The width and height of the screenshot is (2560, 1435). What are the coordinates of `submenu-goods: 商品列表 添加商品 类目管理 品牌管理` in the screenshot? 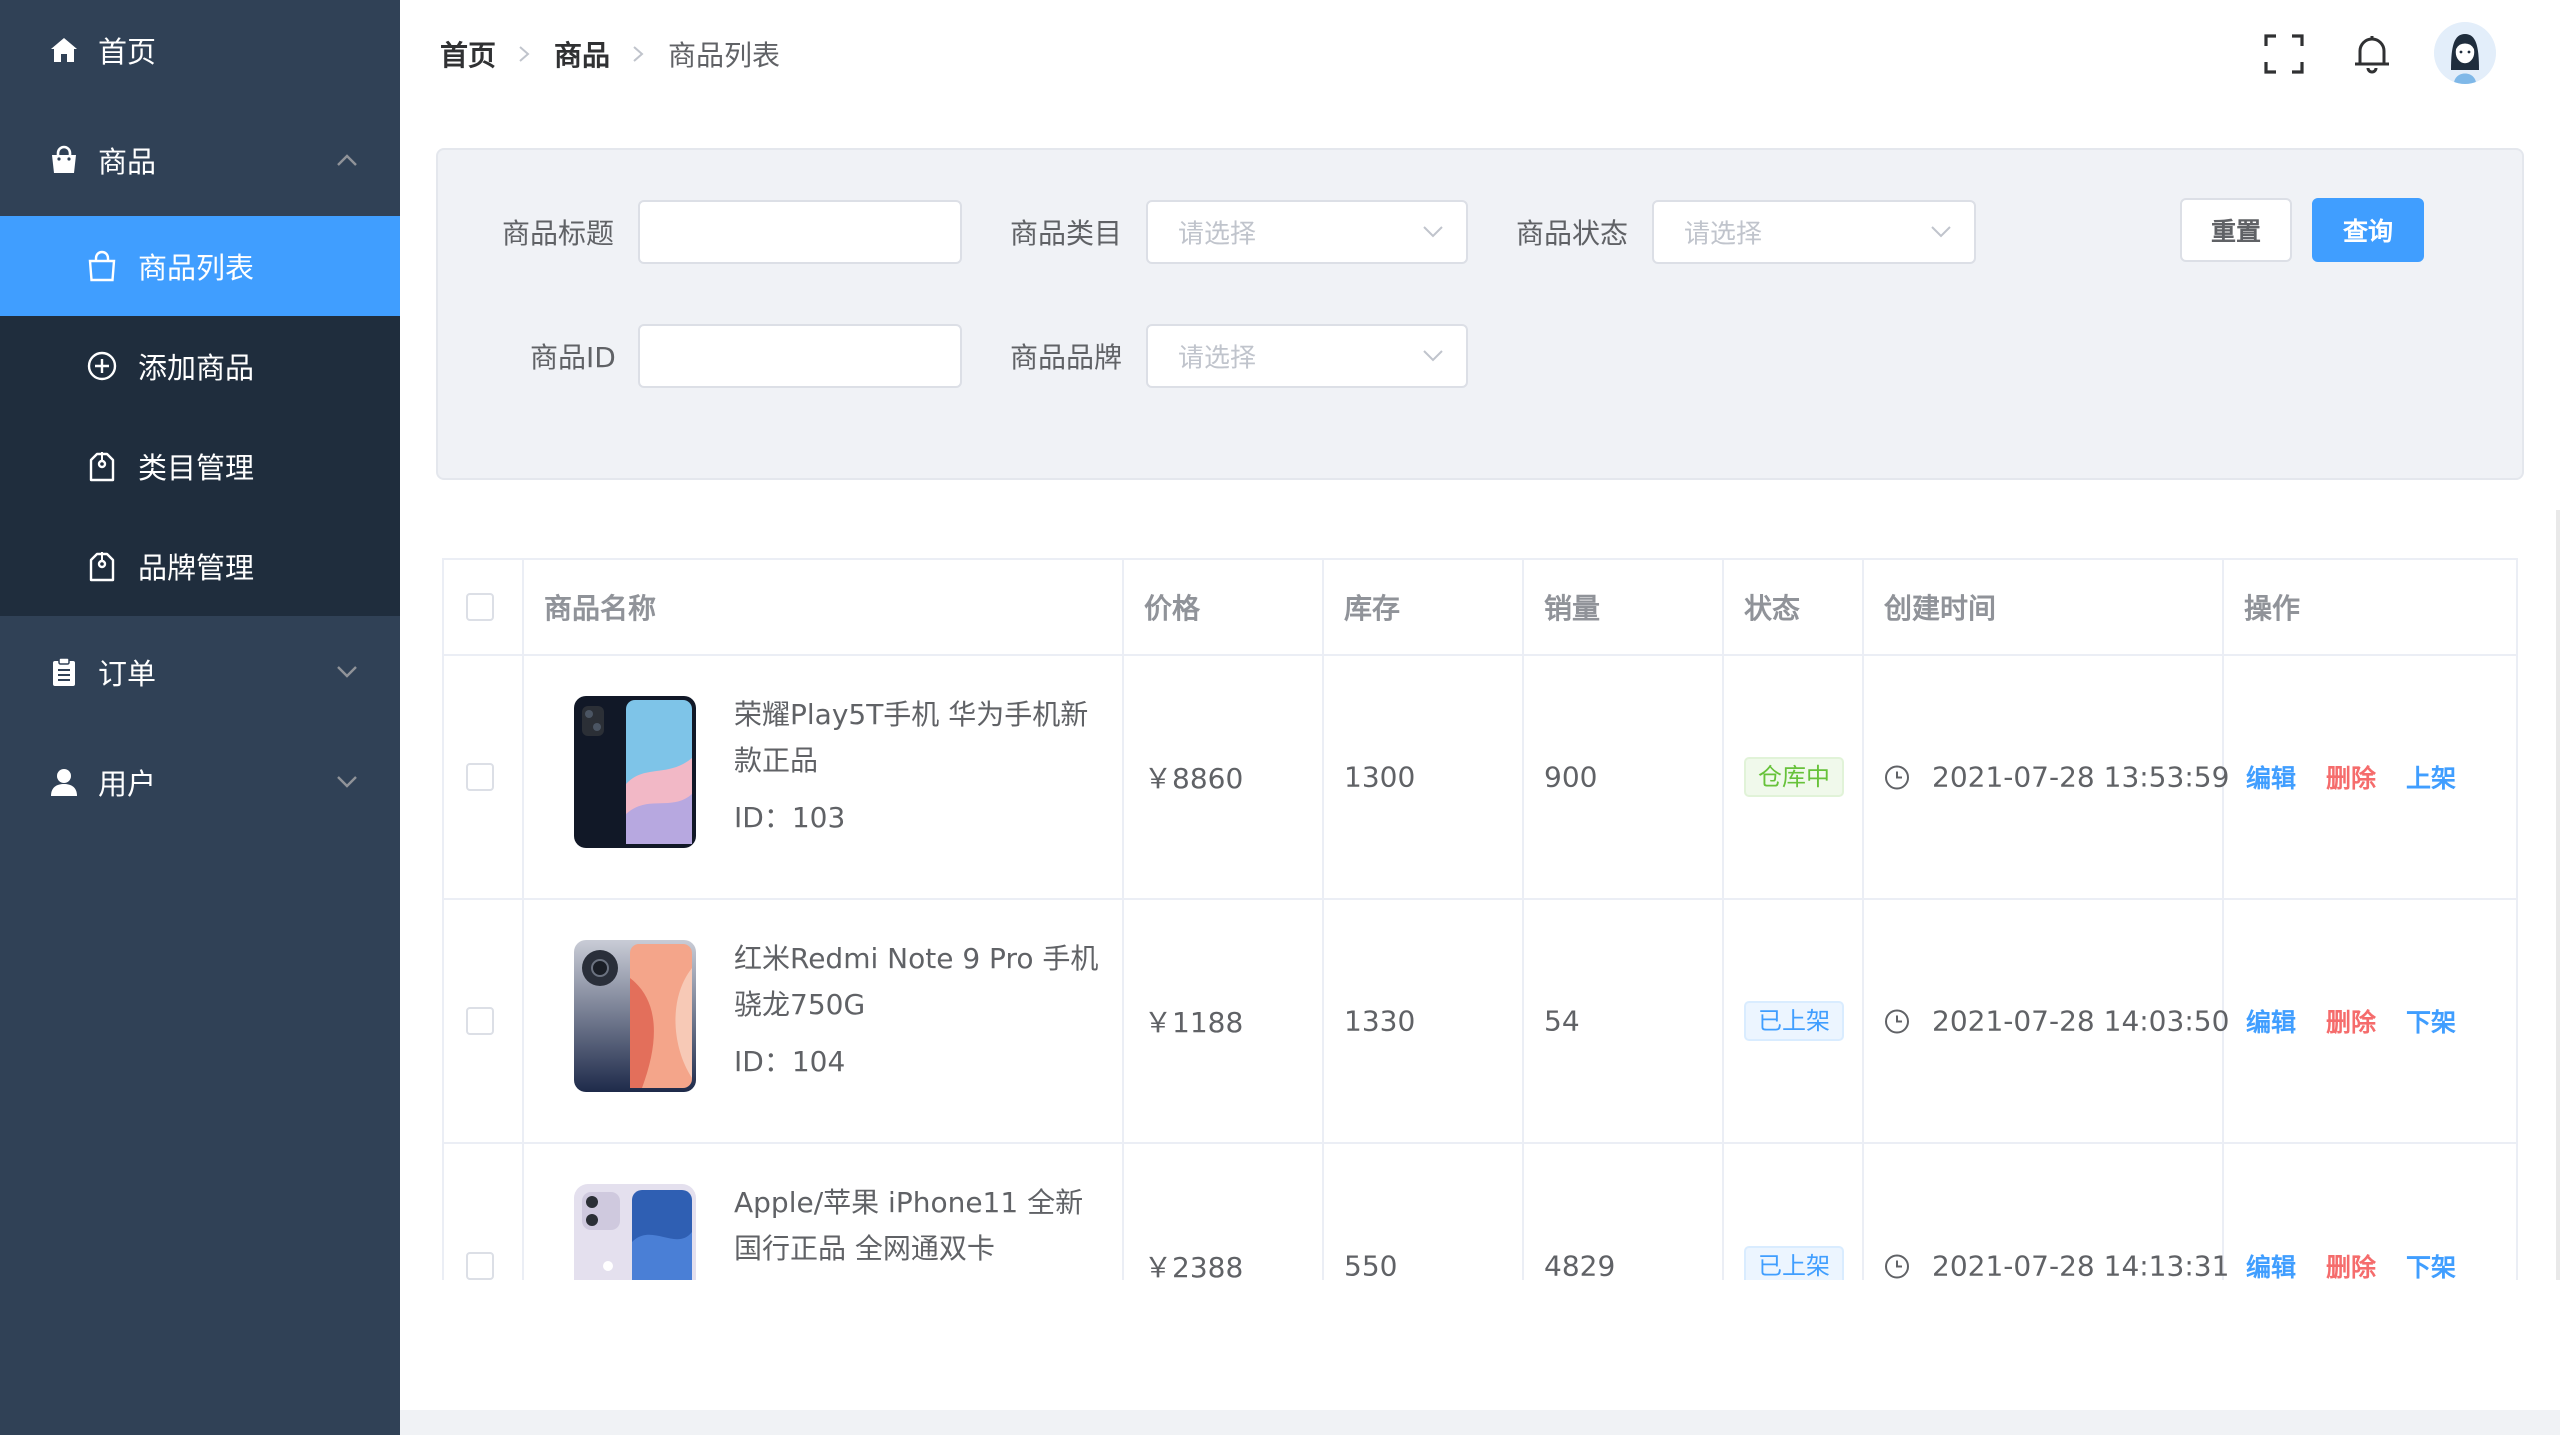 It's located at (200, 416).